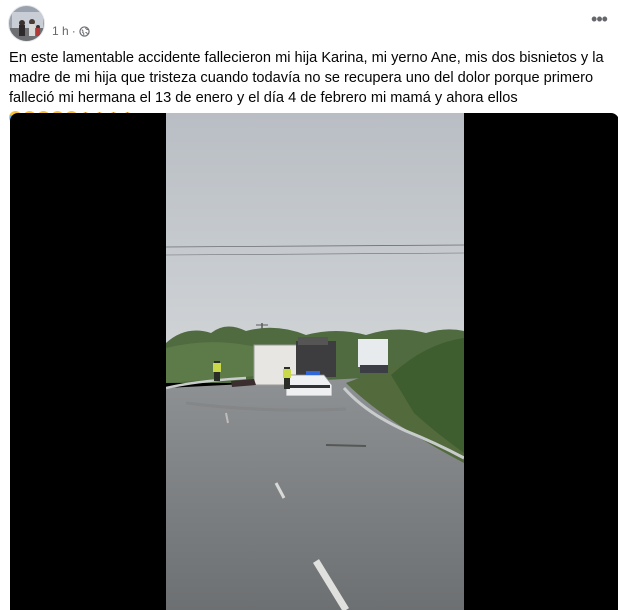 The height and width of the screenshot is (610, 618). I want to click on post-time: 1 h, so click(60, 31).